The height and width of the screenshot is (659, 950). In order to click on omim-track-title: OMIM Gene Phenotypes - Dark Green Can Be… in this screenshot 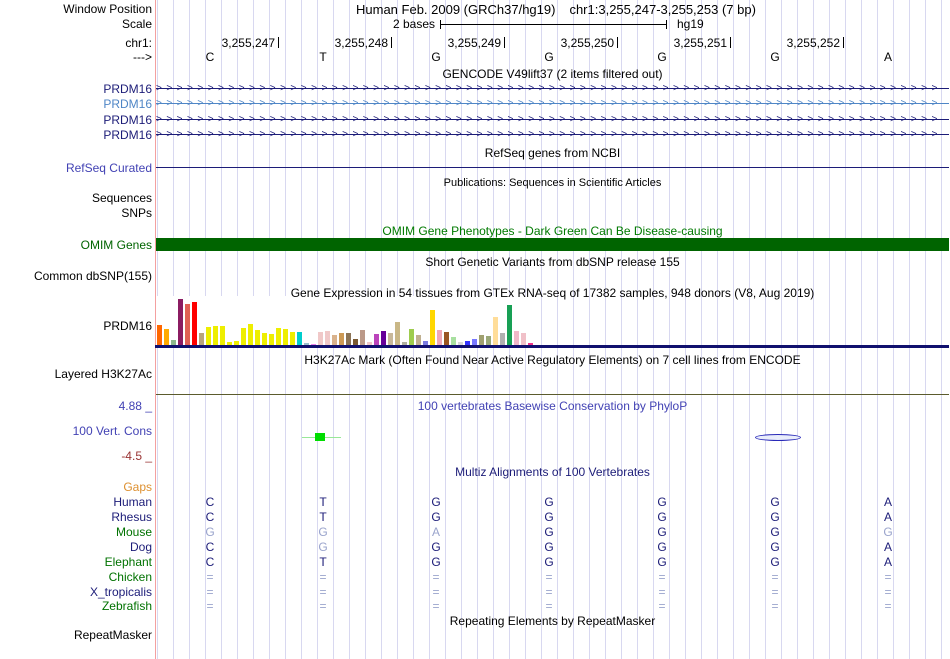, I will do `click(552, 231)`.